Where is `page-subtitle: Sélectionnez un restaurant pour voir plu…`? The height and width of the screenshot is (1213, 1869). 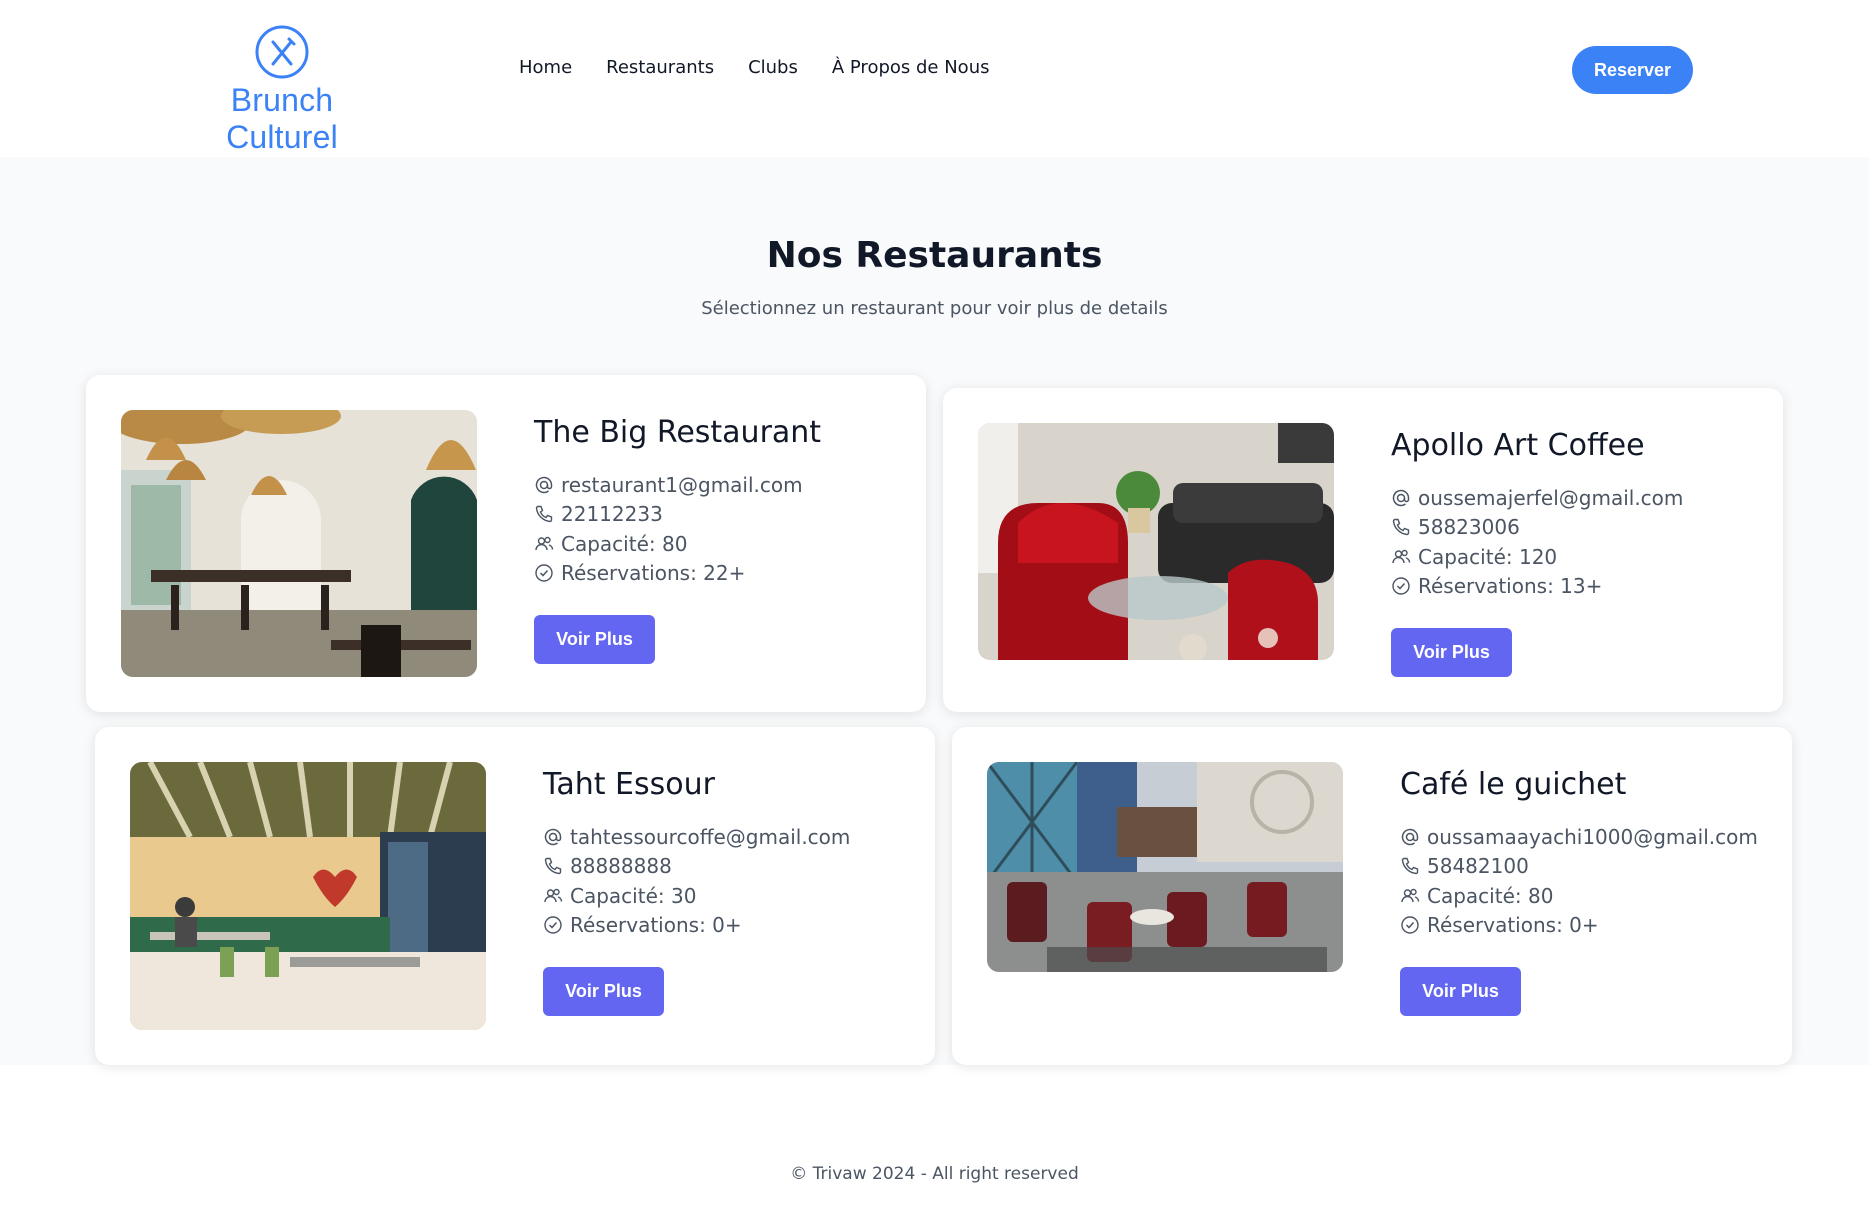
page-subtitle: Sélectionnez un restaurant pour voir plu… is located at coordinates (934, 308).